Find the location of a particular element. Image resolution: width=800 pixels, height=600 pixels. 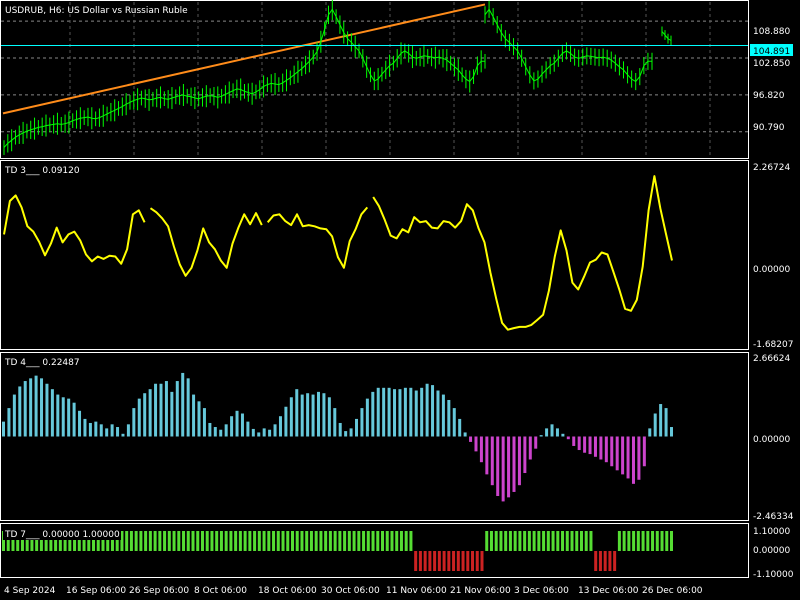

td4-ytick-label: 0.00000 is located at coordinates (771, 440).